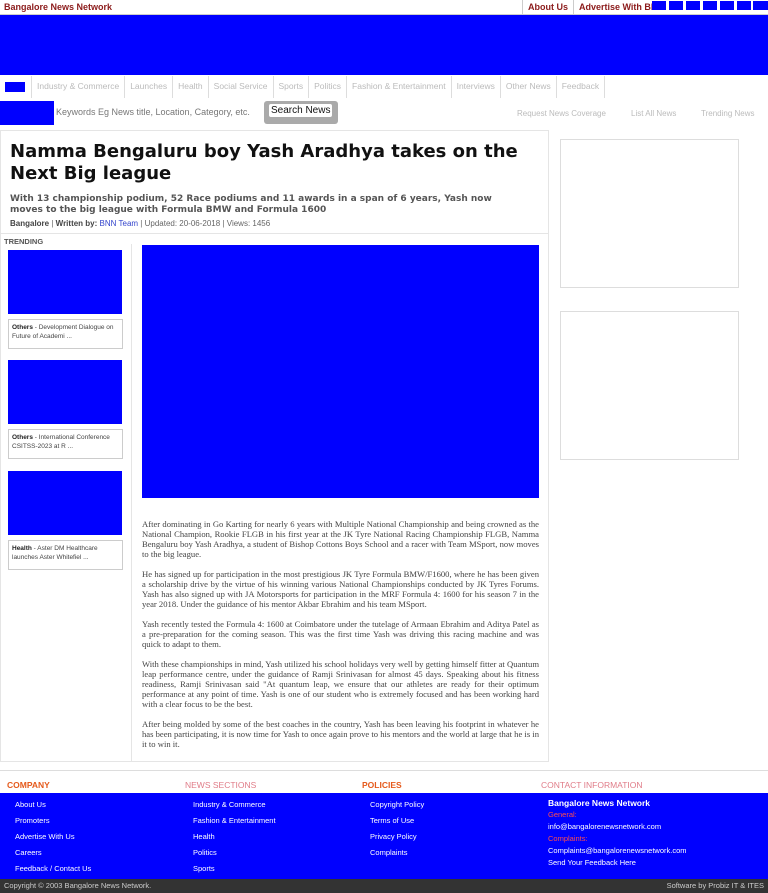 This screenshot has height=893, width=768. What do you see at coordinates (617, 851) in the screenshot?
I see `complaints-email: Complaints@bangalorenewsnetwork.com` at bounding box center [617, 851].